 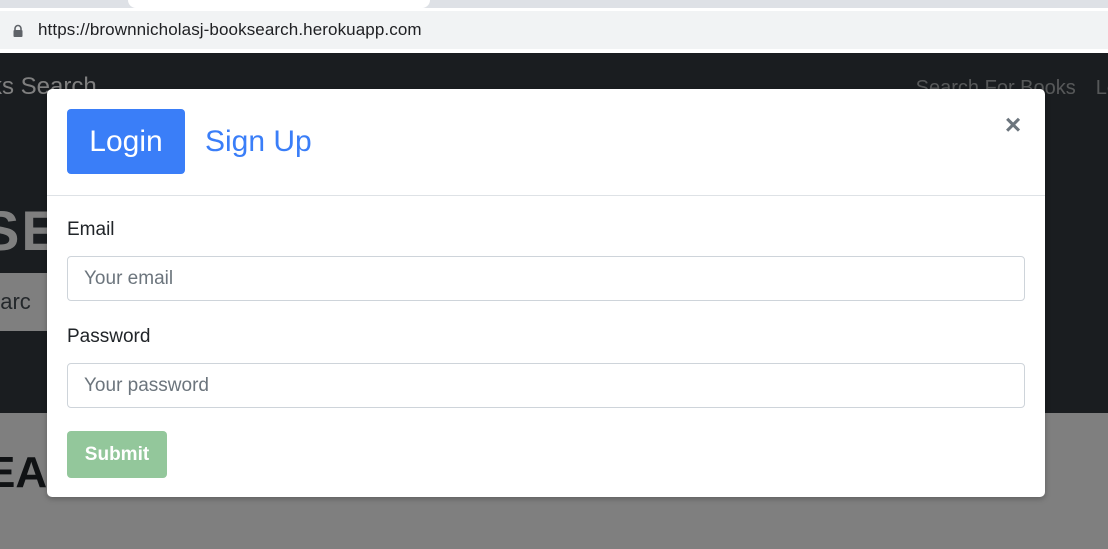 I want to click on browser-tab-strip, so click(x=554, y=4).